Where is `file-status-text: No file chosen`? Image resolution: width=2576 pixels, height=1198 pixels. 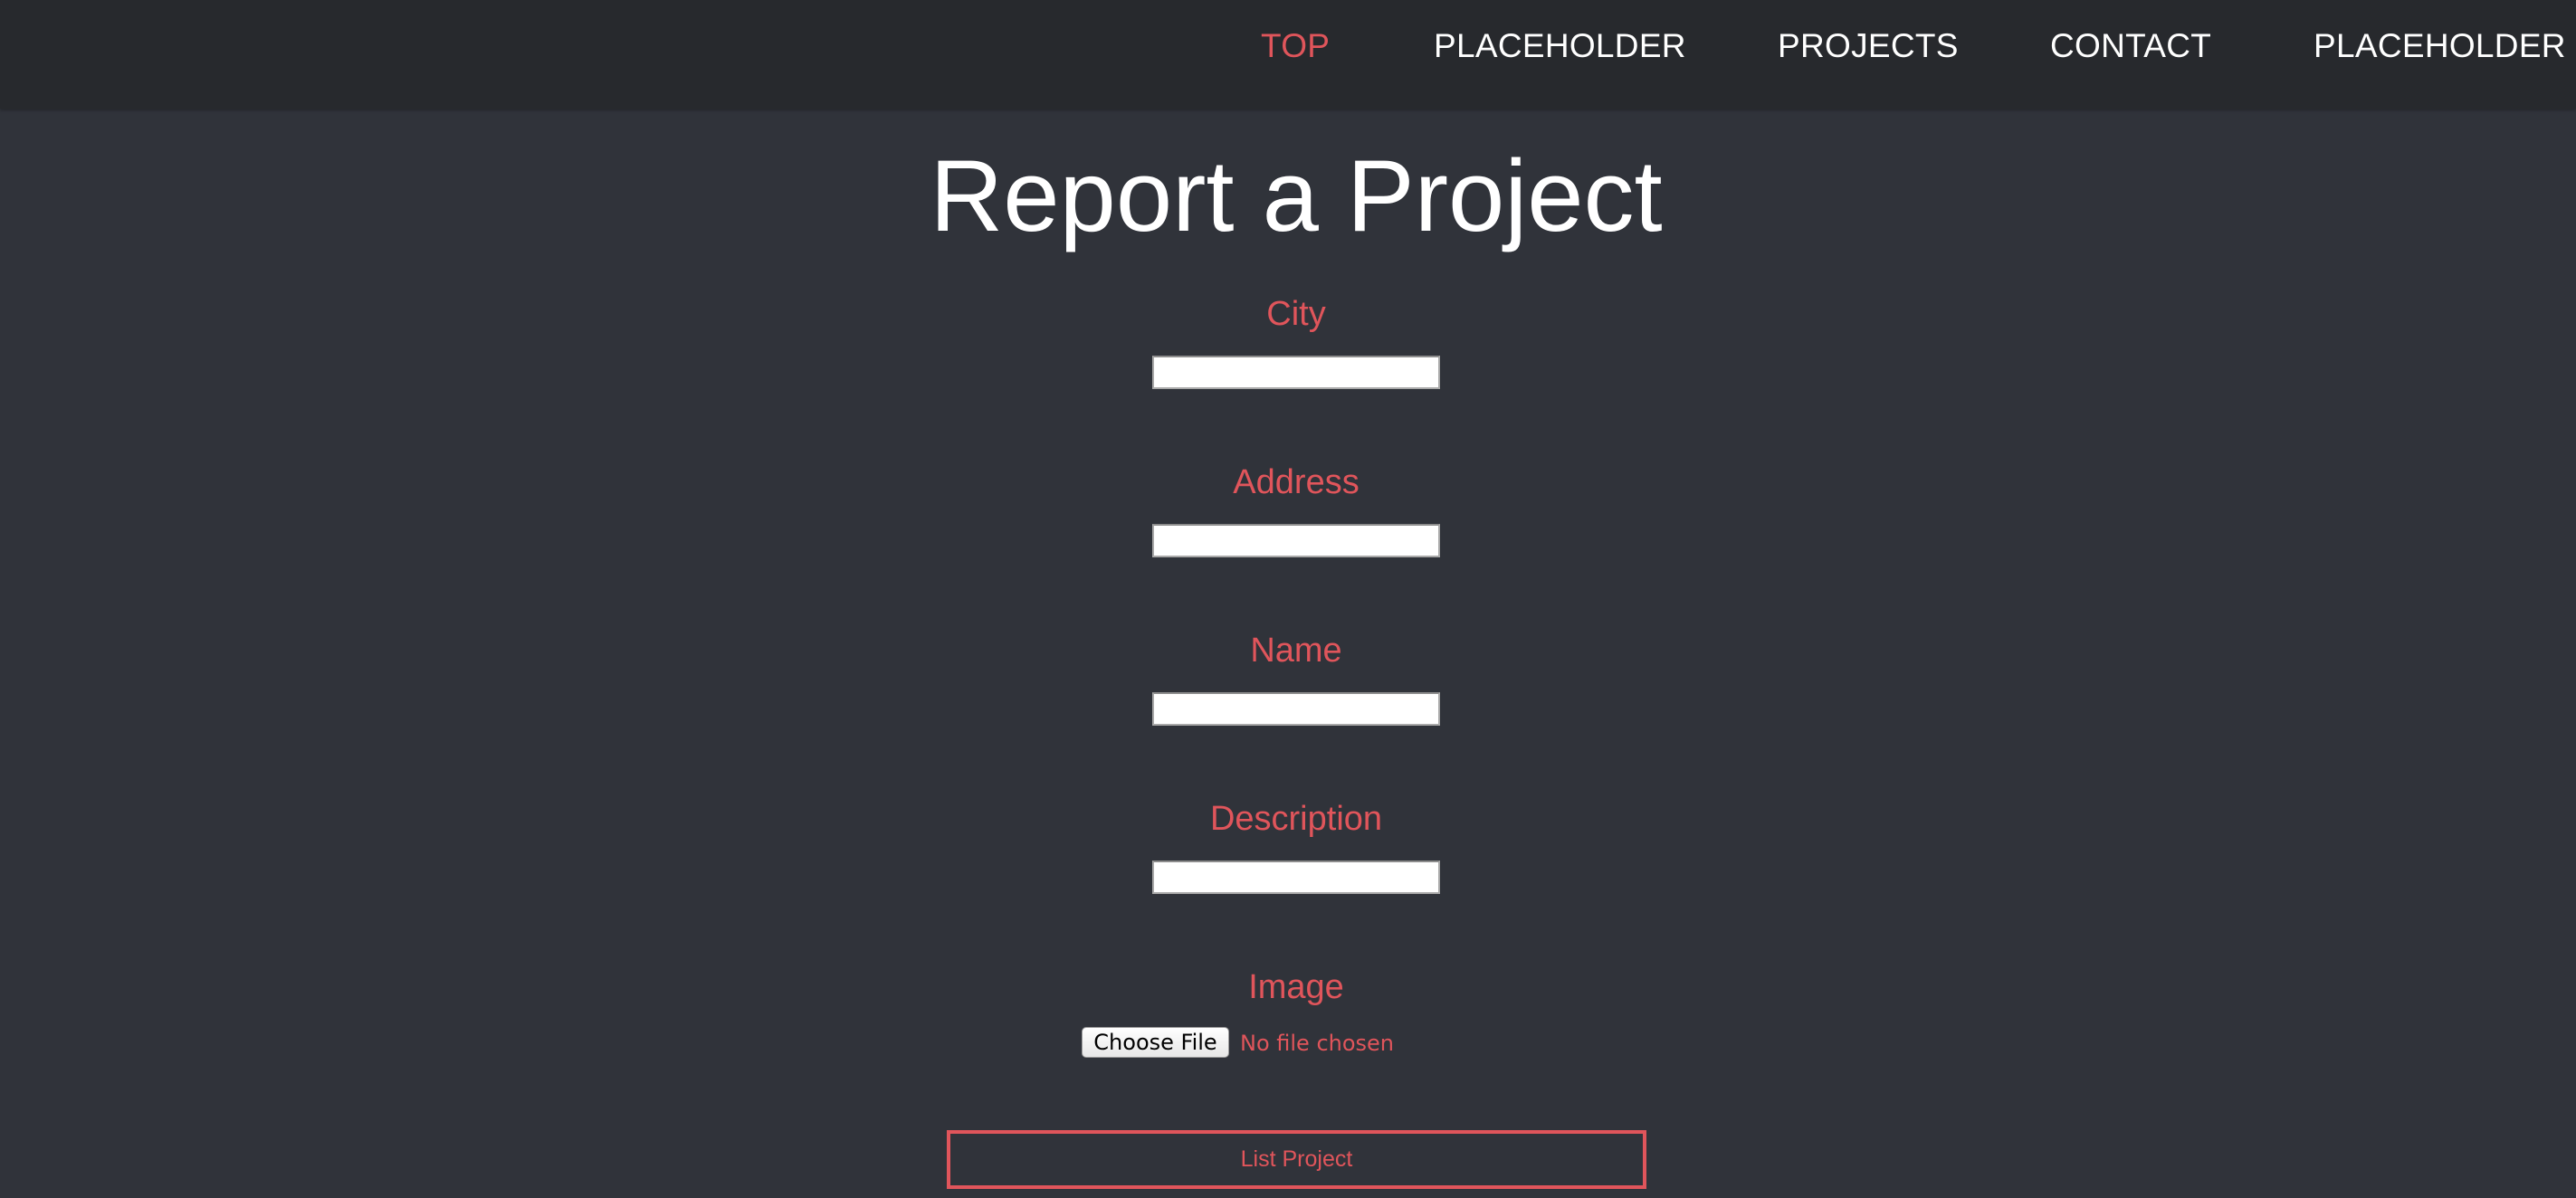 file-status-text: No file chosen is located at coordinates (1318, 1043).